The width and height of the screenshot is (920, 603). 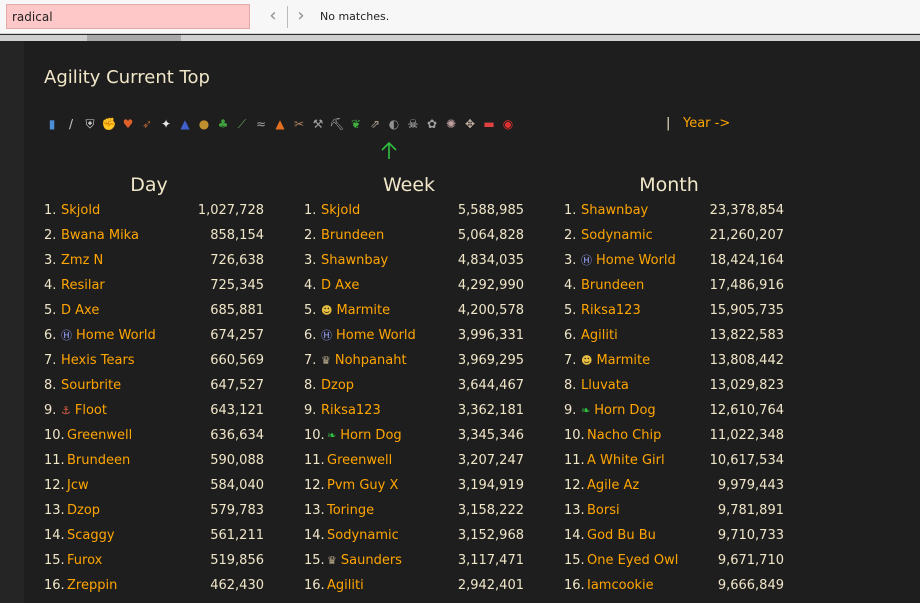 What do you see at coordinates (432, 124) in the screenshot?
I see `farming-icon: ✿` at bounding box center [432, 124].